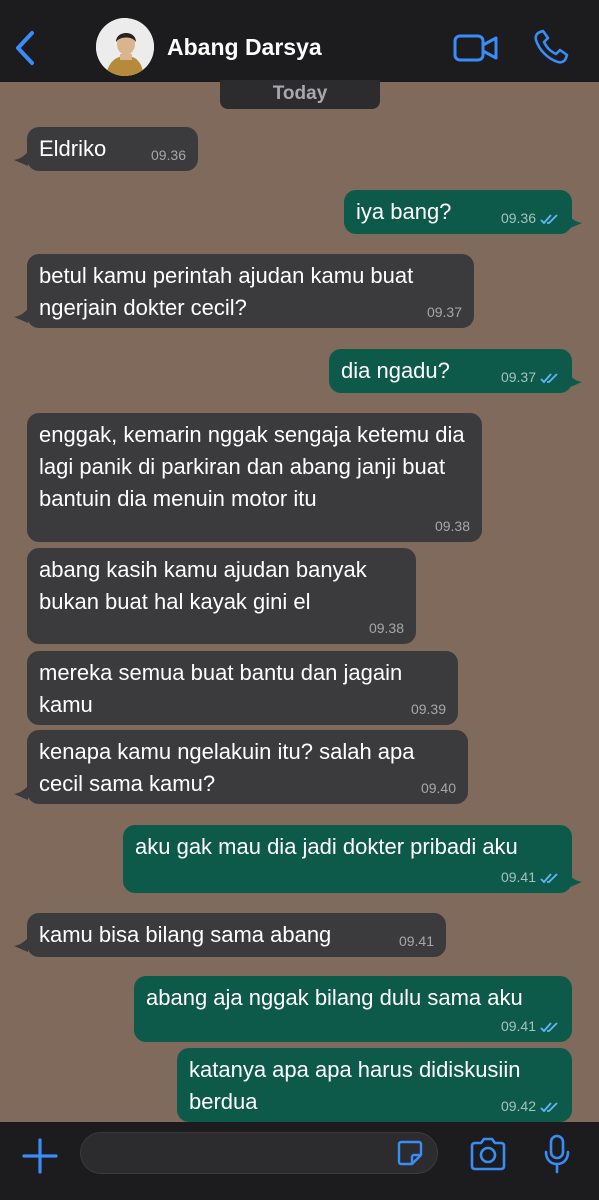 Image resolution: width=599 pixels, height=1200 pixels. What do you see at coordinates (300, 94) in the screenshot?
I see `date-divider: Today` at bounding box center [300, 94].